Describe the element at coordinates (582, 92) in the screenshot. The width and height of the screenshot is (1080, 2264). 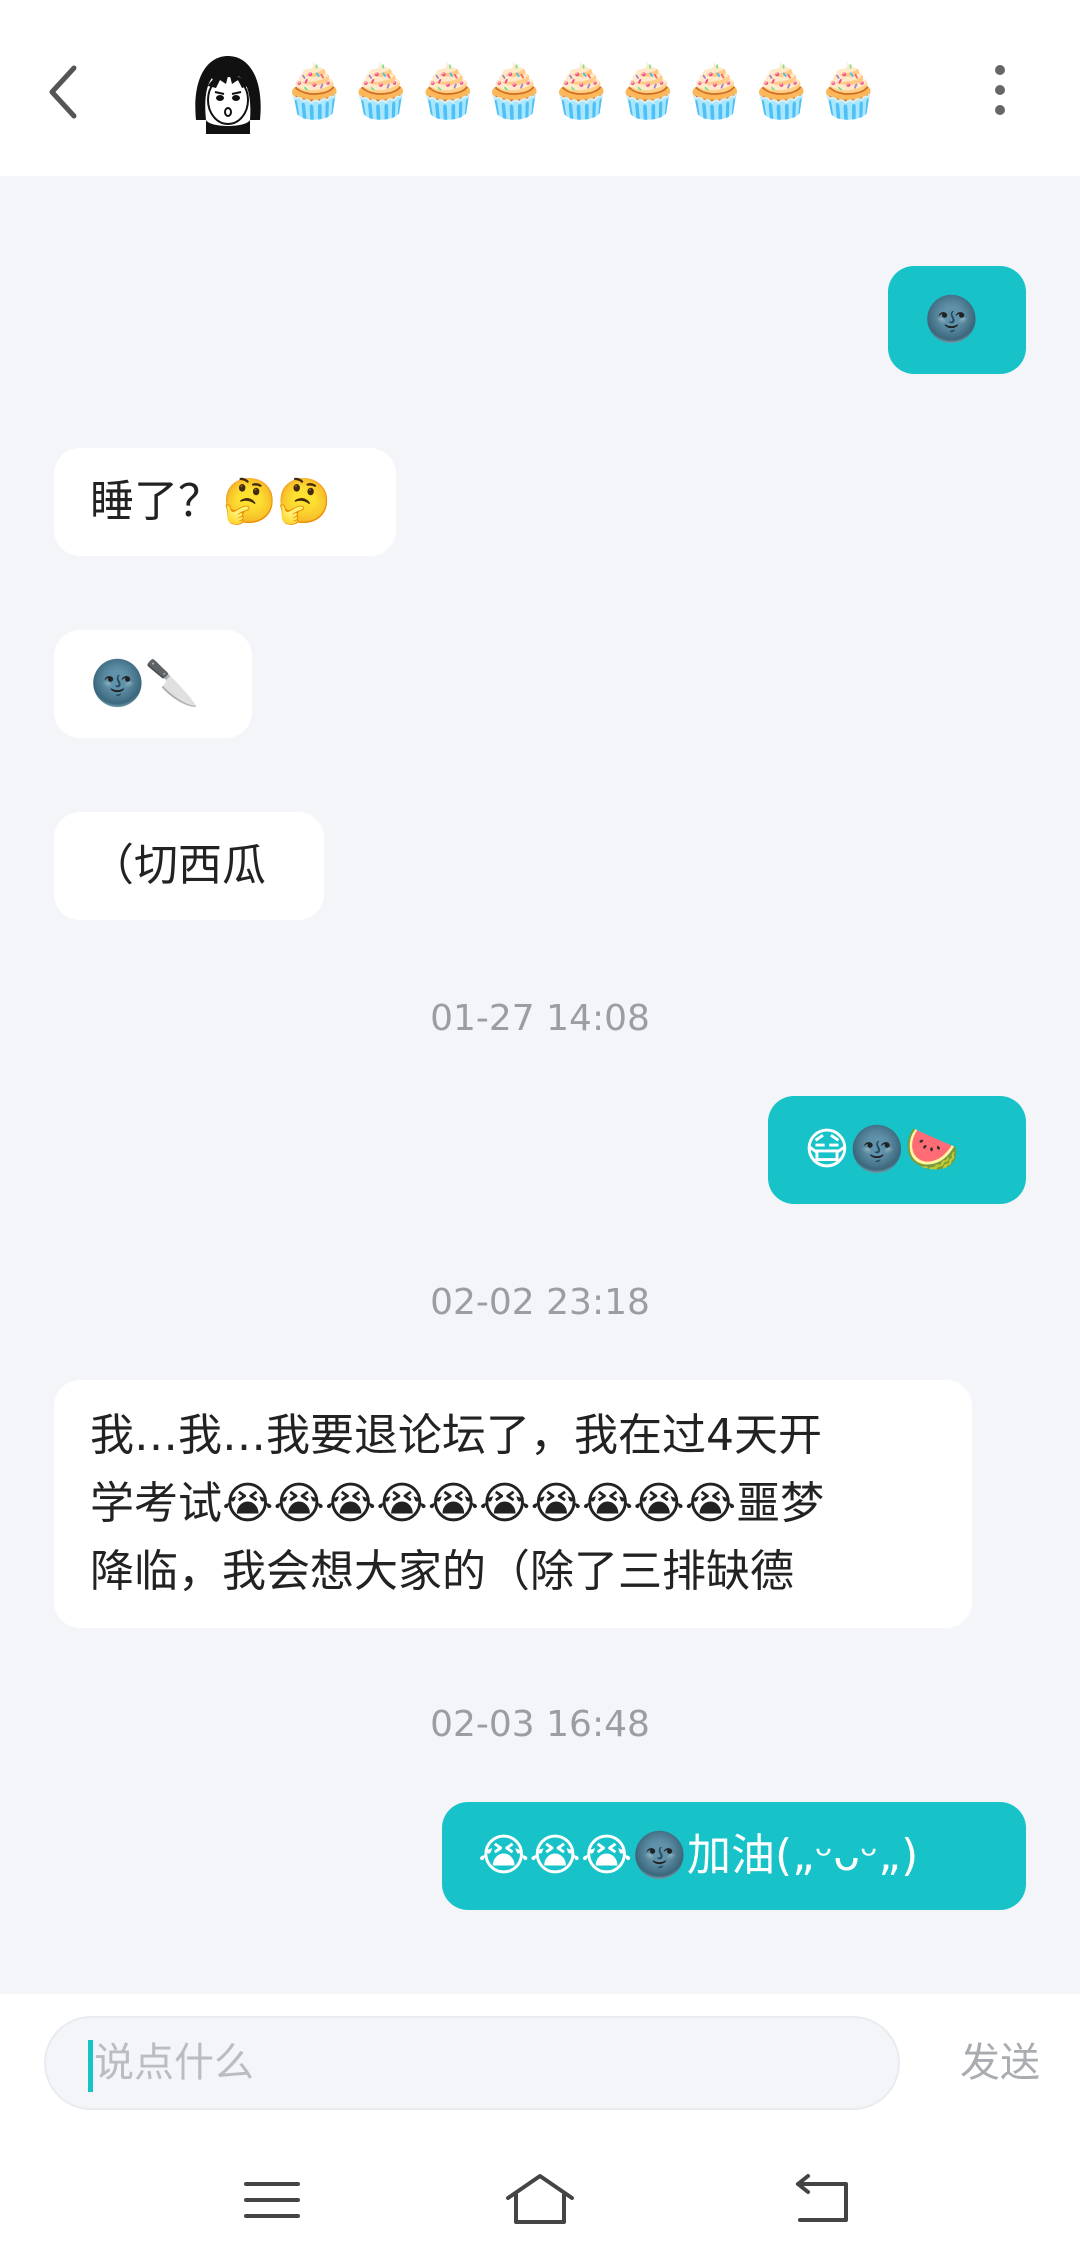
I see `chat-title-text: 🧁🧁🧁🧁🧁🧁🧁🧁🧁` at that location.